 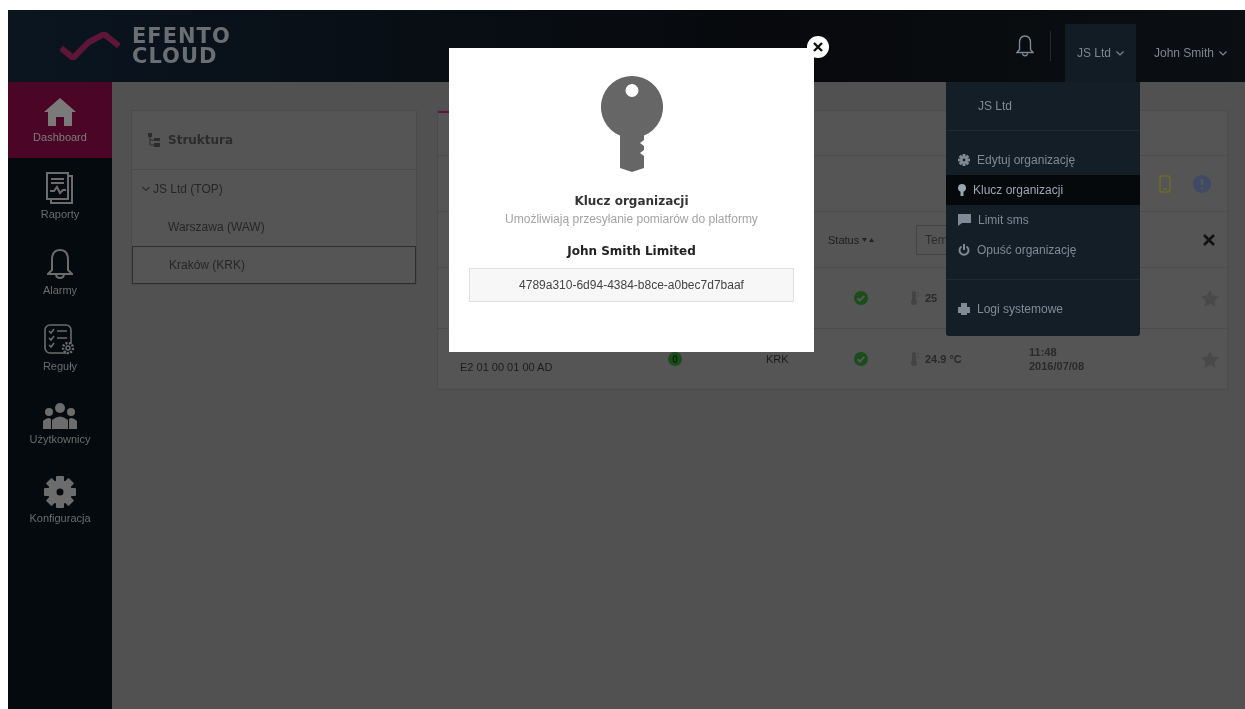 What do you see at coordinates (60, 188) in the screenshot?
I see `report-icon` at bounding box center [60, 188].